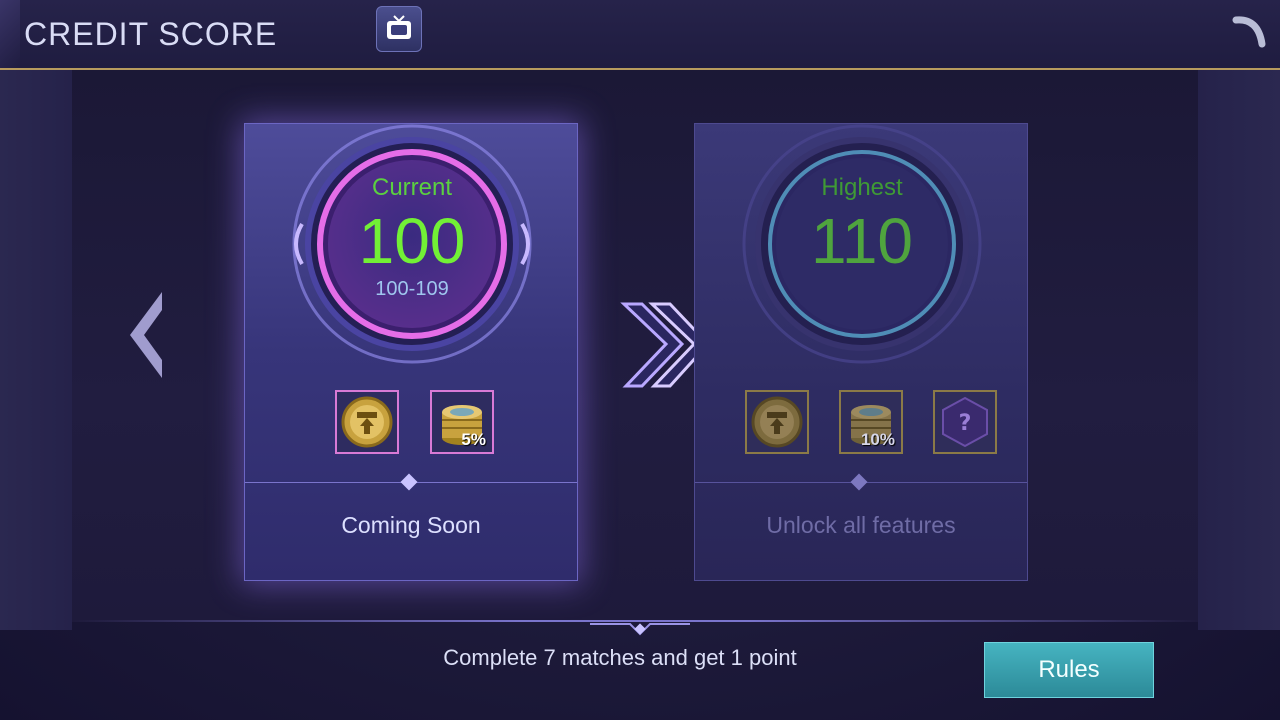 This screenshot has height=720, width=1280. I want to click on tv-button, so click(399, 29).